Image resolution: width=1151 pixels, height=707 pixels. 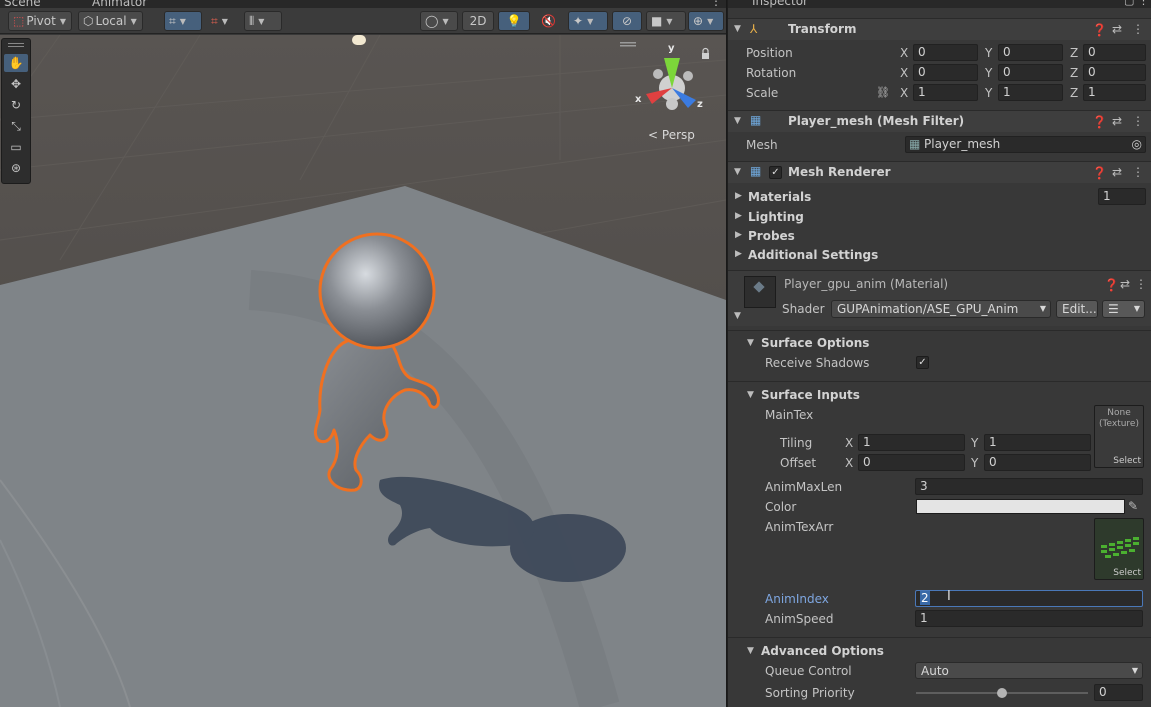 I want to click on rotation-y-field: 0, so click(x=1030, y=72).